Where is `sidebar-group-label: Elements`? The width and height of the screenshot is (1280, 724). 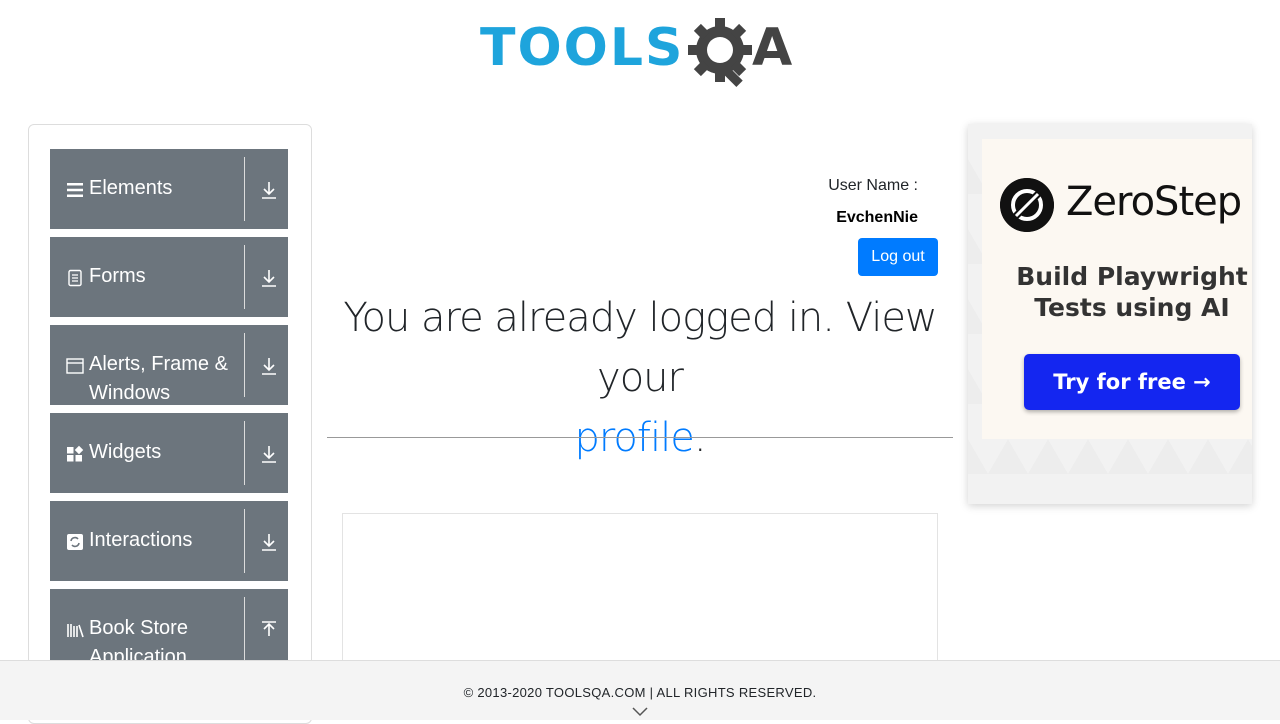 sidebar-group-label: Elements is located at coordinates (131, 188).